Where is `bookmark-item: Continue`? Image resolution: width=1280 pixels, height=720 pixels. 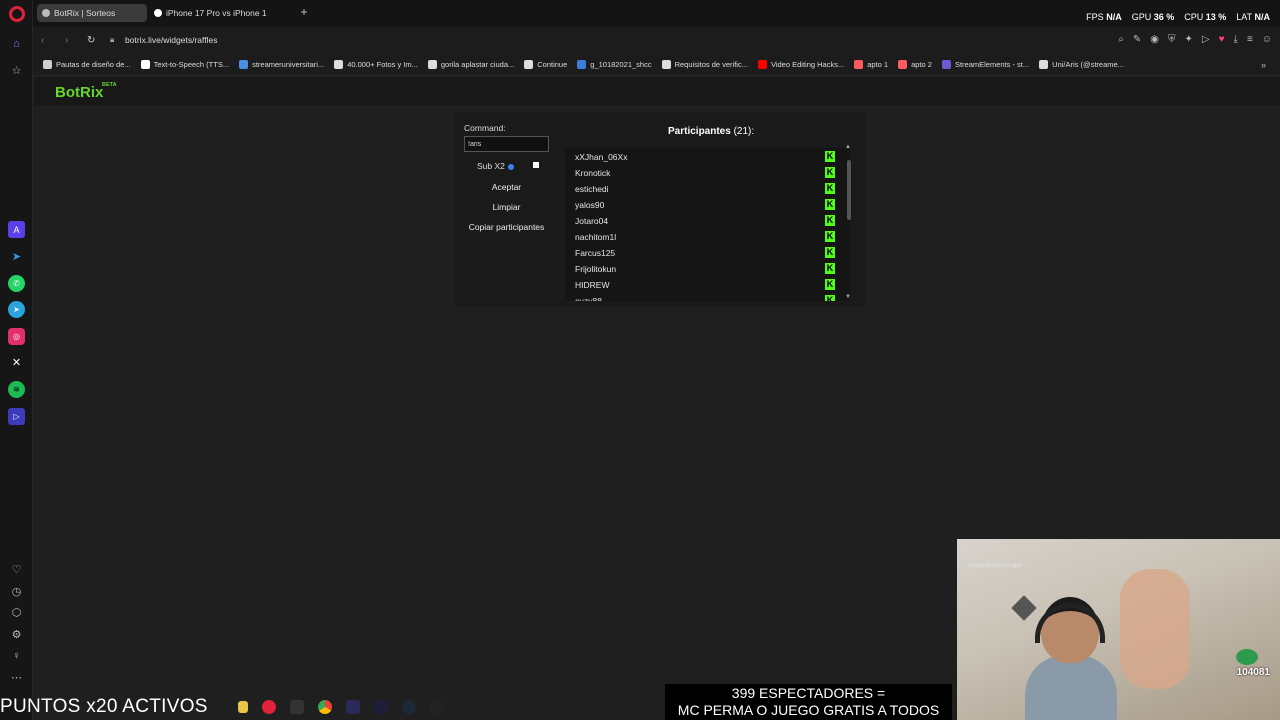
bookmark-item: Continue is located at coordinates (545, 64).